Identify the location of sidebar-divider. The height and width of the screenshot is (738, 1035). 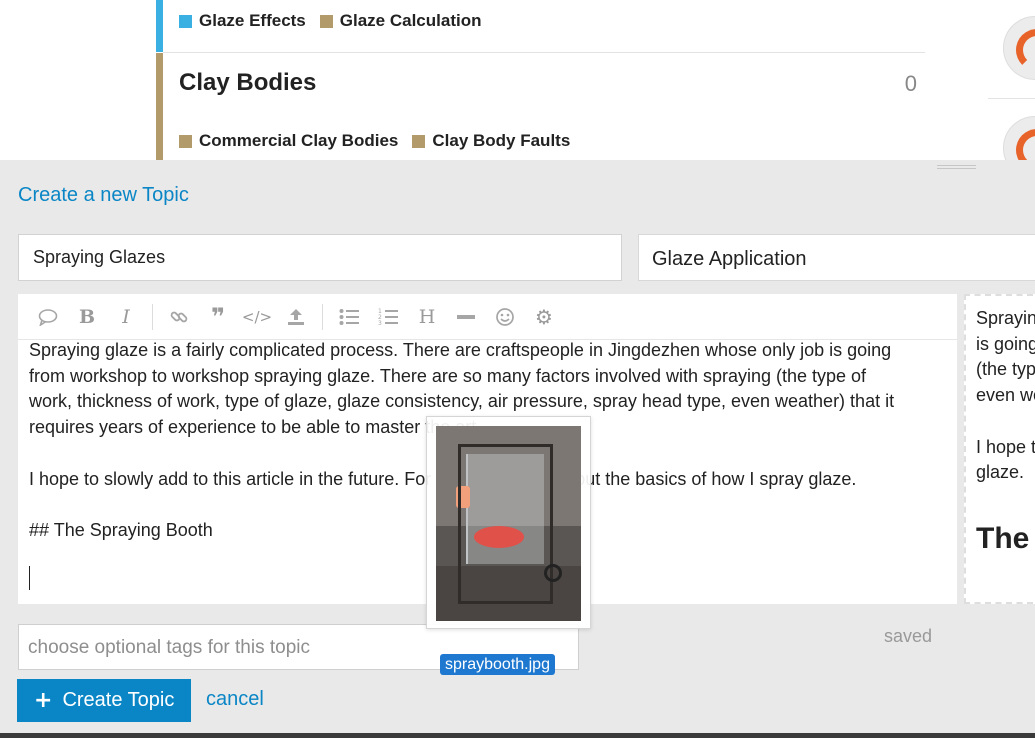
(1011, 98).